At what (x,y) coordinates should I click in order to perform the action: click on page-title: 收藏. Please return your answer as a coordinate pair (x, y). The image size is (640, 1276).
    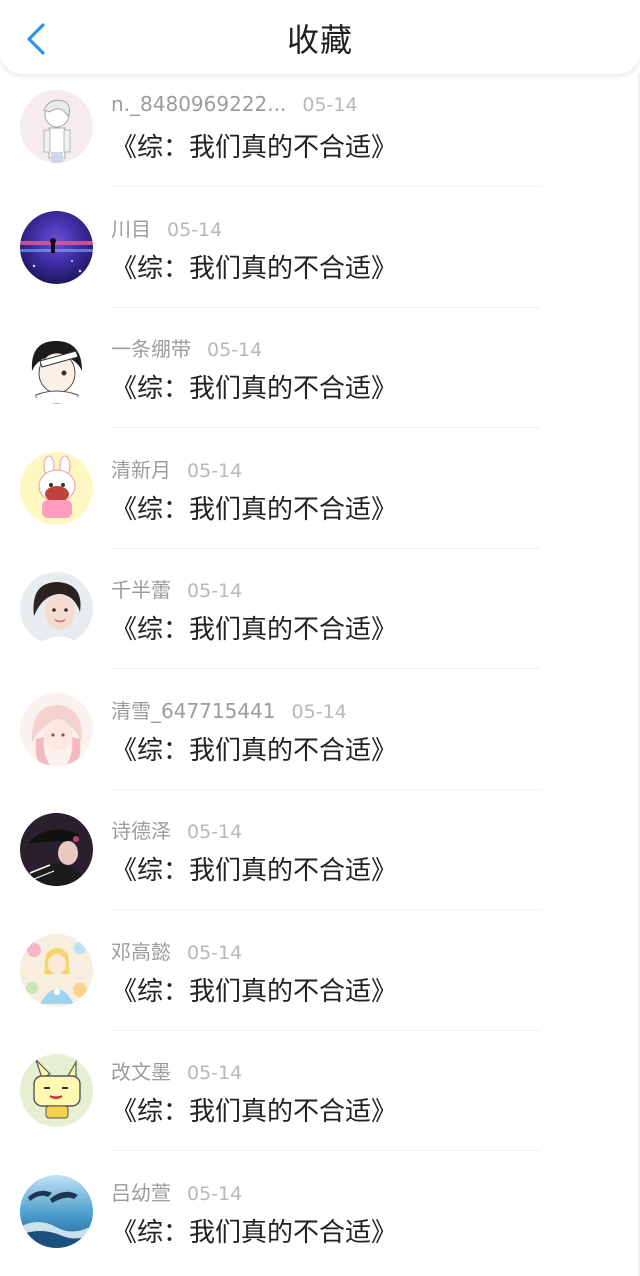
    Looking at the image, I should click on (319, 40).